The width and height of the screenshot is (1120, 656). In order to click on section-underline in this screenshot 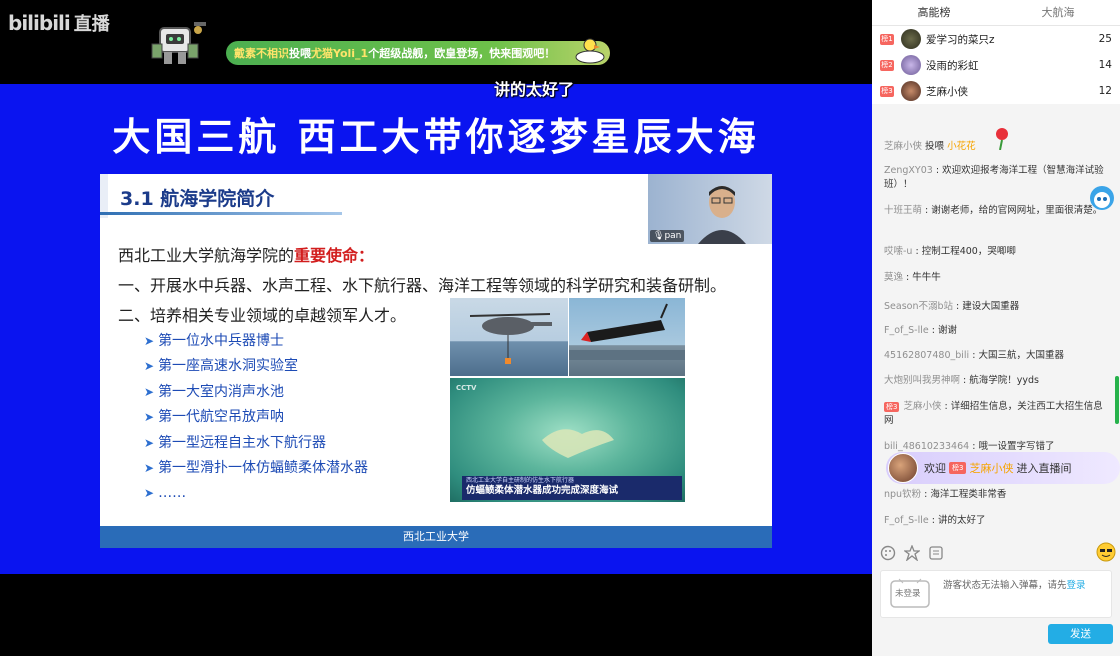, I will do `click(221, 213)`.